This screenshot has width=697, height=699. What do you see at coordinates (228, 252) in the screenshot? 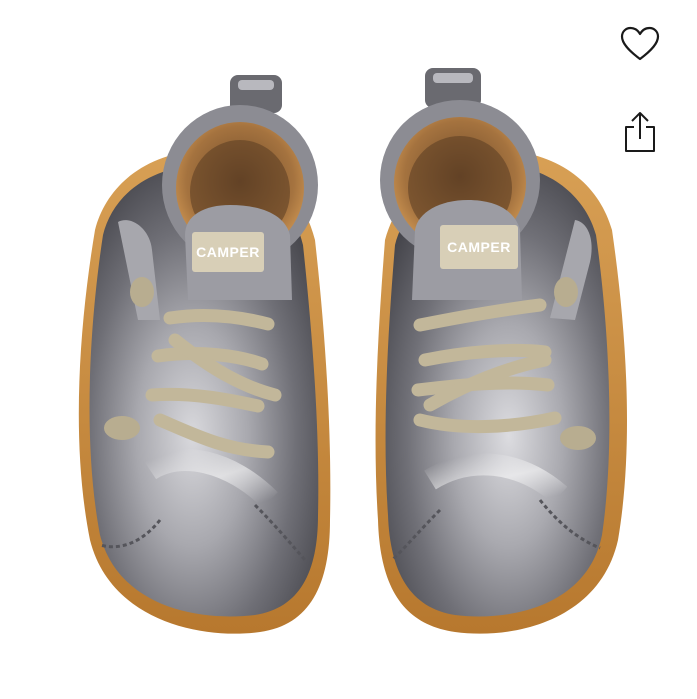
I see `brand-label-left: CAMPER` at bounding box center [228, 252].